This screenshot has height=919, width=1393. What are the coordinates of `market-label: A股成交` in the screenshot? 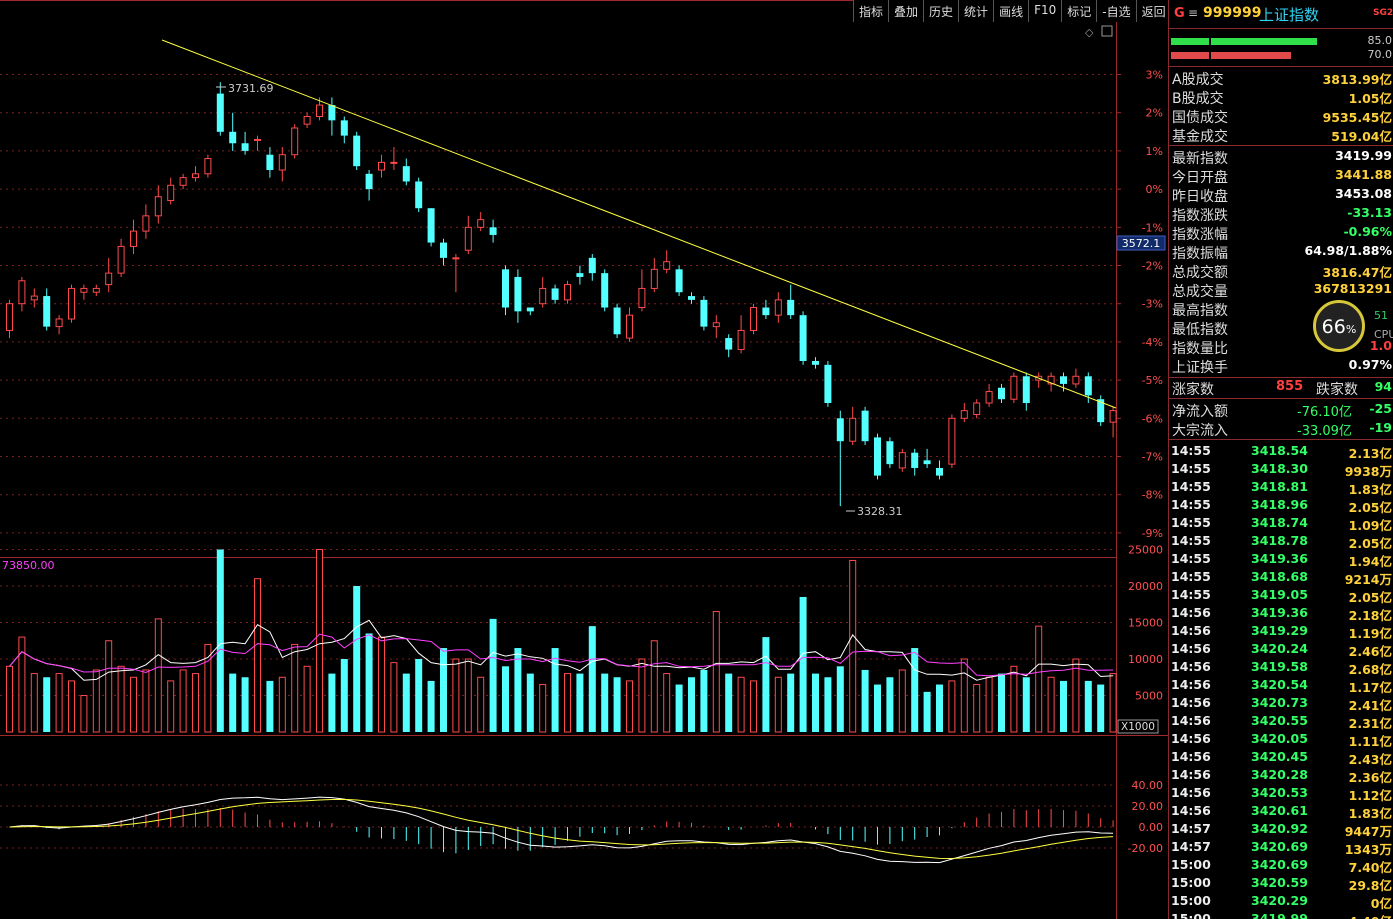 It's located at (1198, 80).